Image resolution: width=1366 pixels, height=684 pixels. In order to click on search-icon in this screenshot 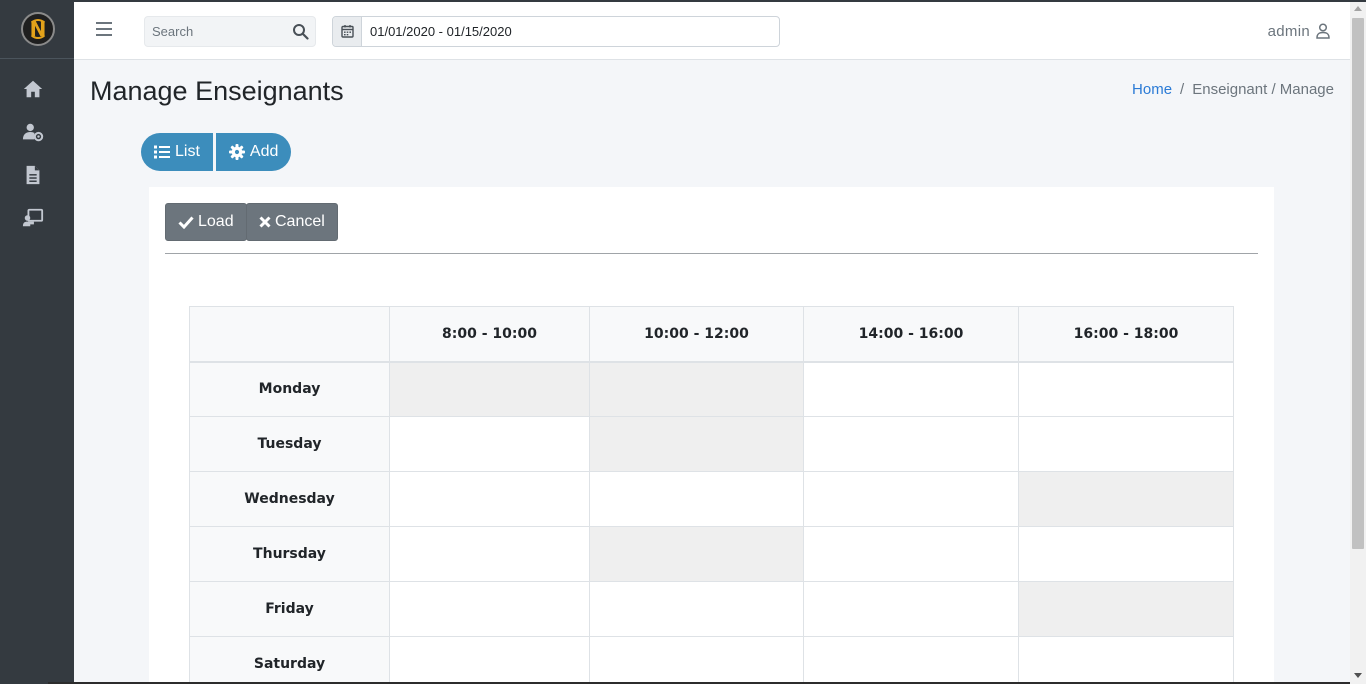, I will do `click(300, 31)`.